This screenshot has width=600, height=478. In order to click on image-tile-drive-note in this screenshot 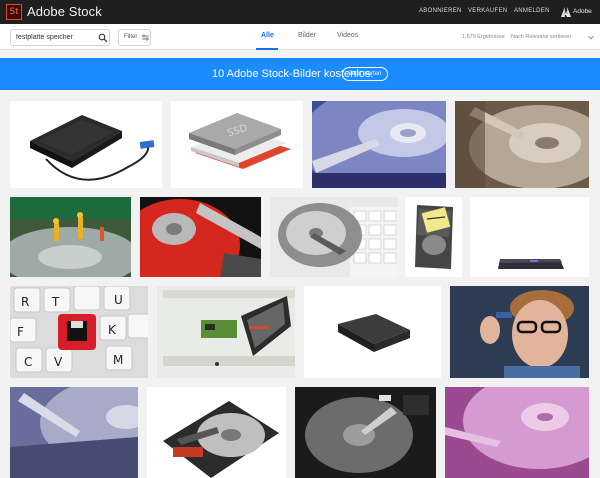, I will do `click(433, 237)`.